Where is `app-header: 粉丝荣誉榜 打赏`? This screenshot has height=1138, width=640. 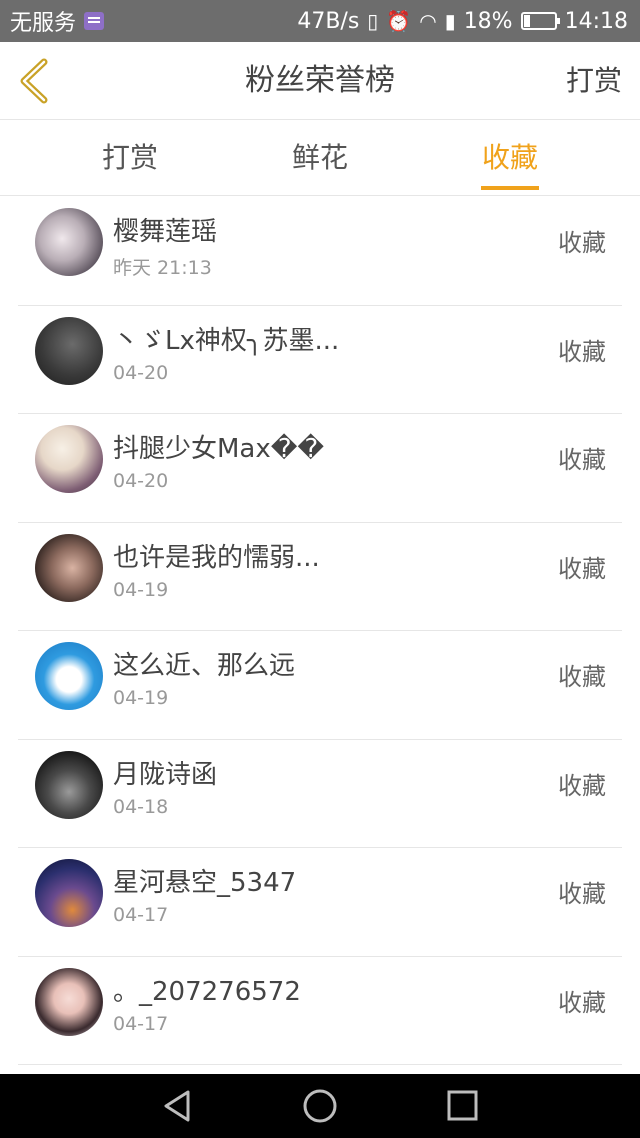
app-header: 粉丝荣誉榜 打赏 is located at coordinates (320, 81).